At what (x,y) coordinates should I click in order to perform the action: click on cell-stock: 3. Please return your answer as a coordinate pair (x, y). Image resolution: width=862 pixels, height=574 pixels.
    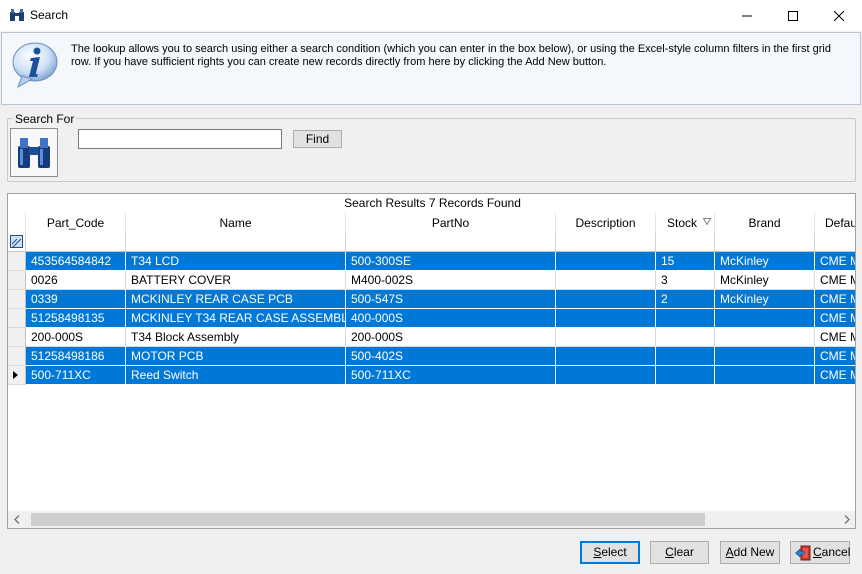
    Looking at the image, I should click on (685, 280).